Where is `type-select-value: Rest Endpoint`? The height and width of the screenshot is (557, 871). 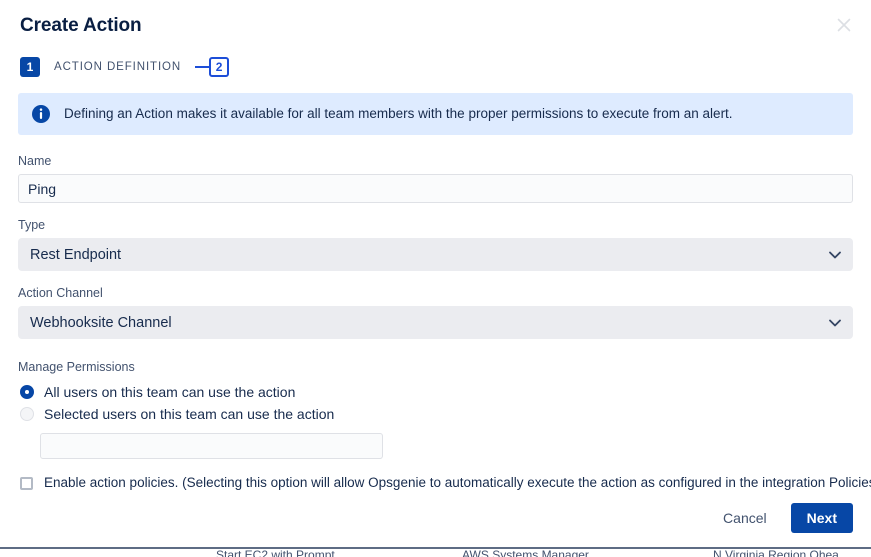
type-select-value: Rest Endpoint is located at coordinates (76, 254).